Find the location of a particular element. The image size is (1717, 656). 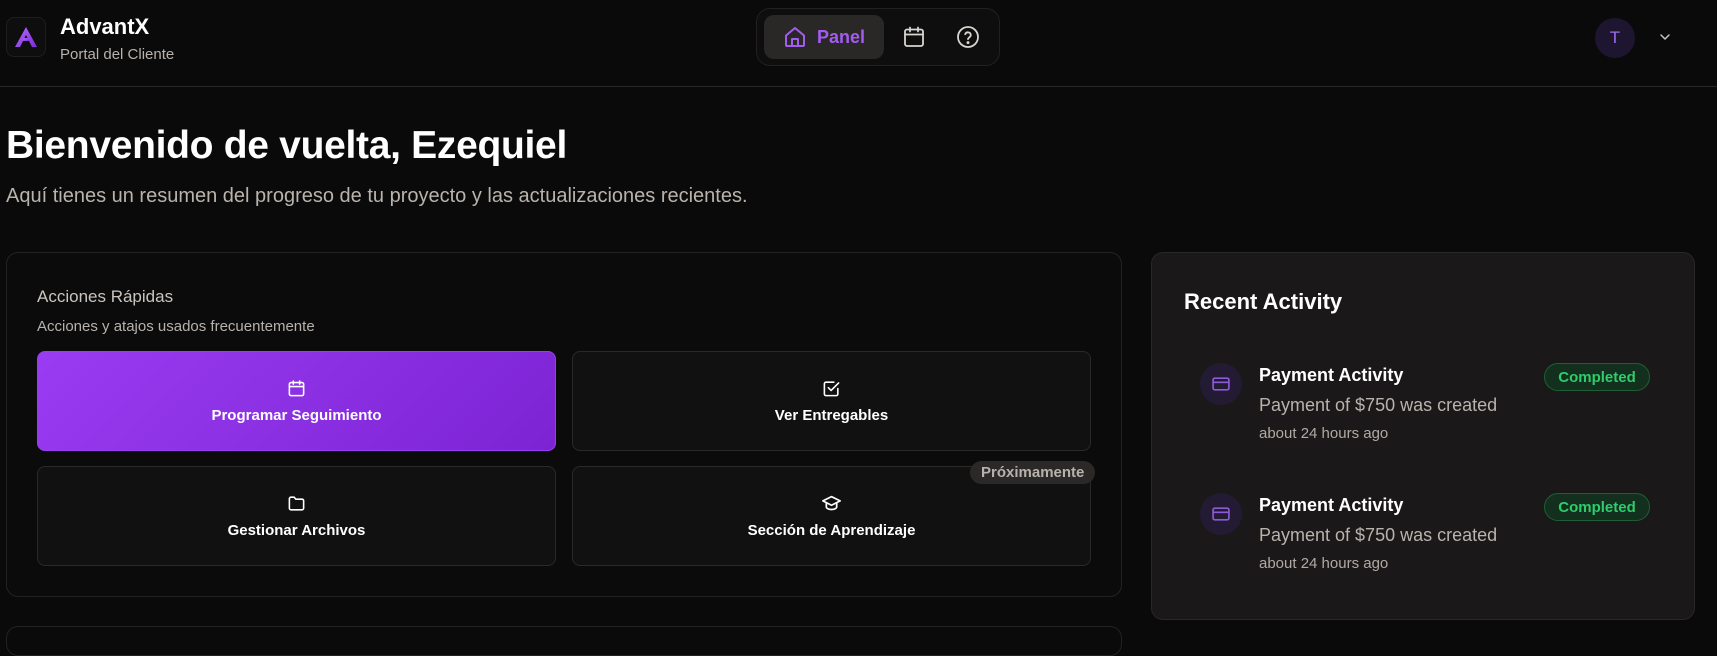

quick-actions-description: Acciones y atajos usados frecuentemente is located at coordinates (176, 326).